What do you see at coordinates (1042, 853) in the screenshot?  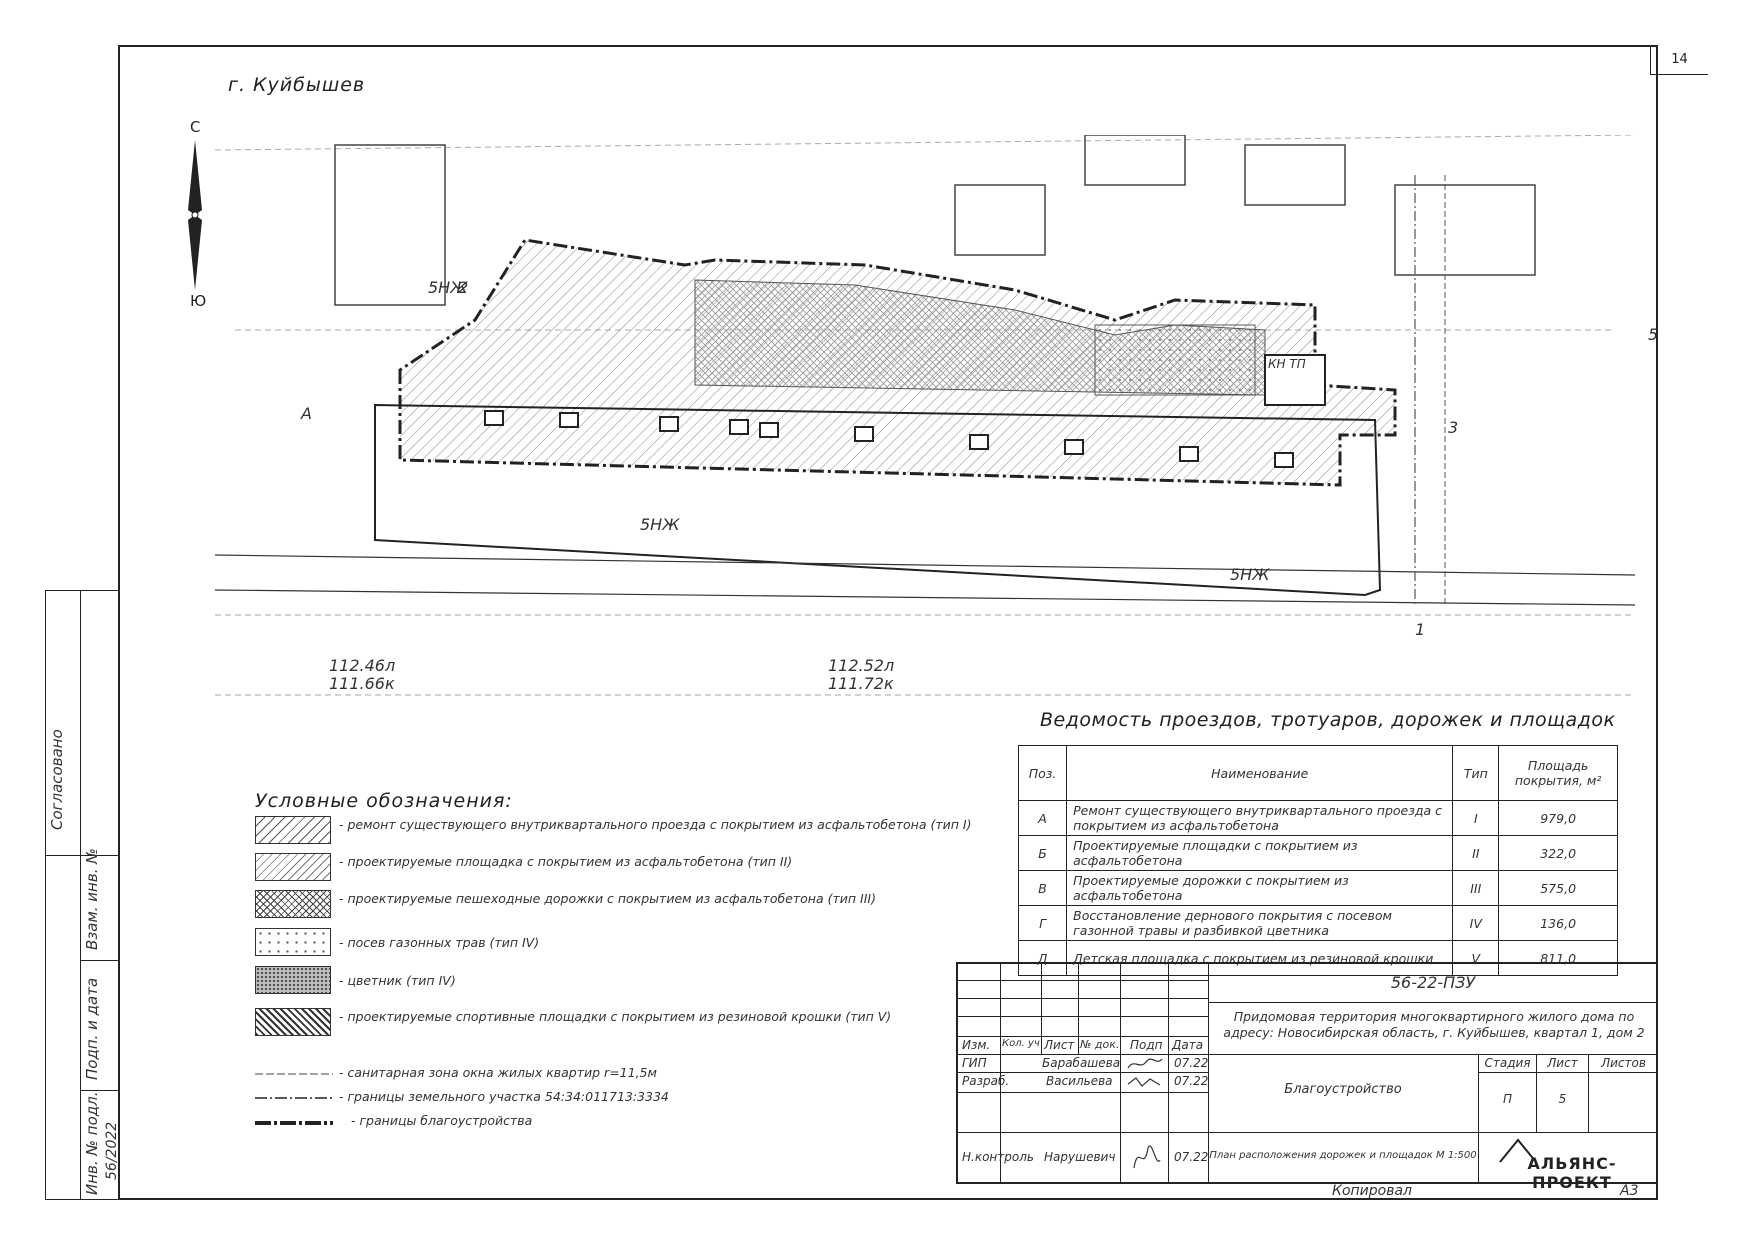 I see `table-cell: Б` at bounding box center [1042, 853].